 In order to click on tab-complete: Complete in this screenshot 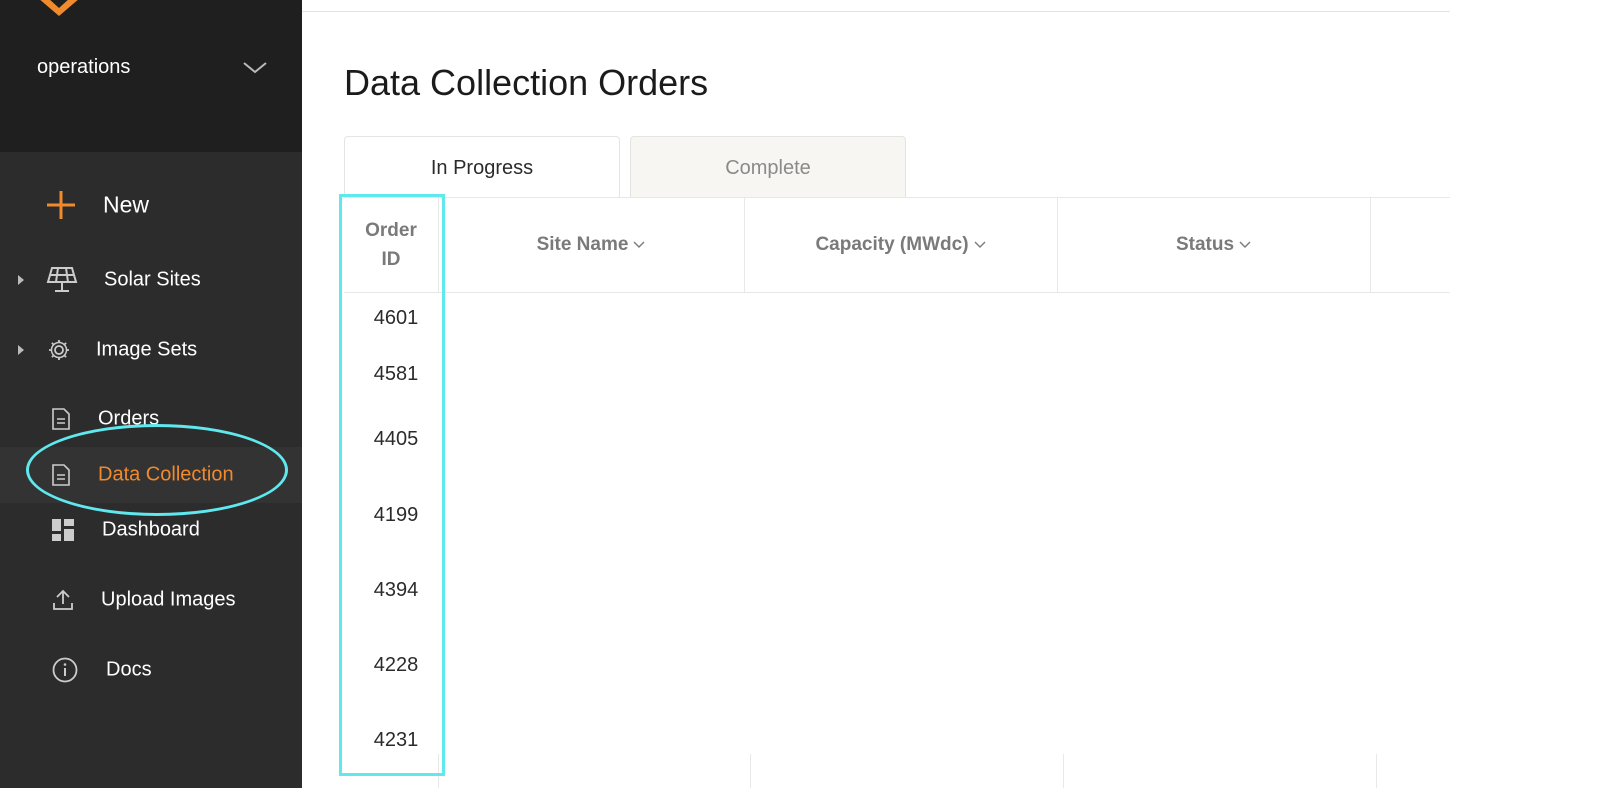, I will do `click(768, 167)`.